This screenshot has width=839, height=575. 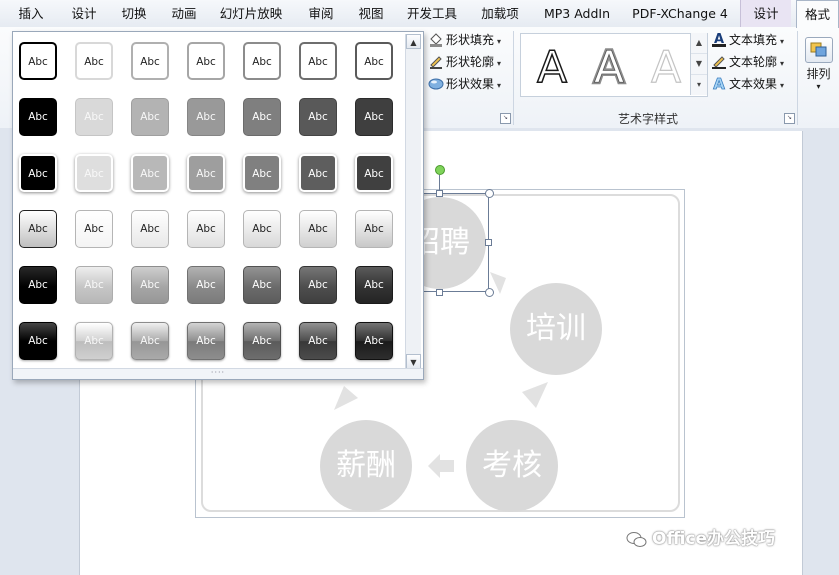 I want to click on tab-transitions: 切换, so click(x=134, y=13).